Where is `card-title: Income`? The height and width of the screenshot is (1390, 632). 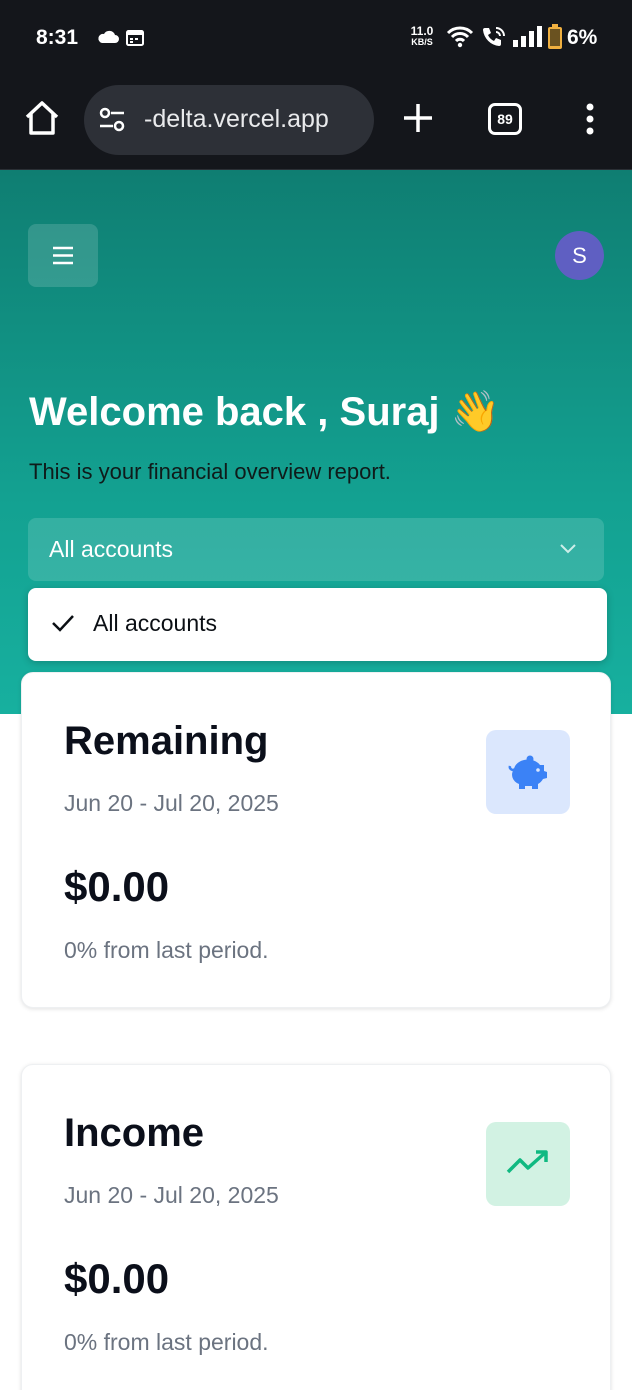 card-title: Income is located at coordinates (134, 1133).